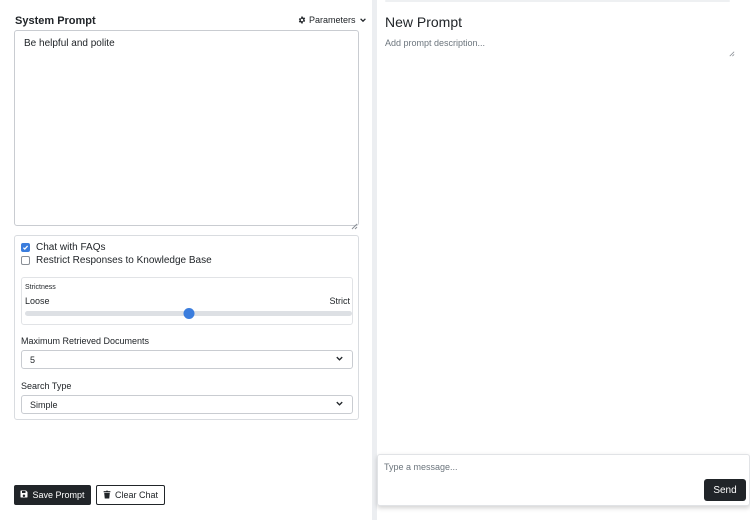 This screenshot has width=750, height=520. Describe the element at coordinates (58, 495) in the screenshot. I see `save-prompt-label: Save Prompt` at that location.